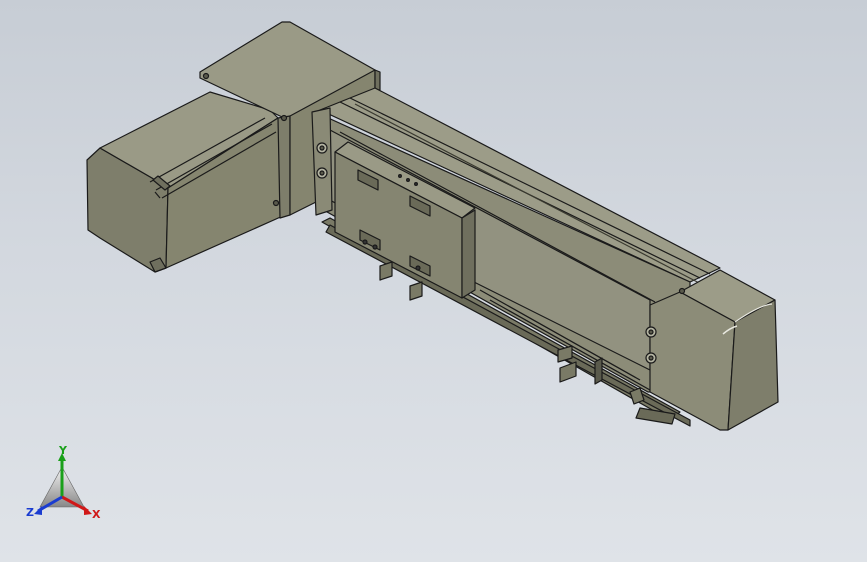 This screenshot has height=562, width=867. What do you see at coordinates (67, 485) in the screenshot?
I see `coordinate-triad: Y X Z` at bounding box center [67, 485].